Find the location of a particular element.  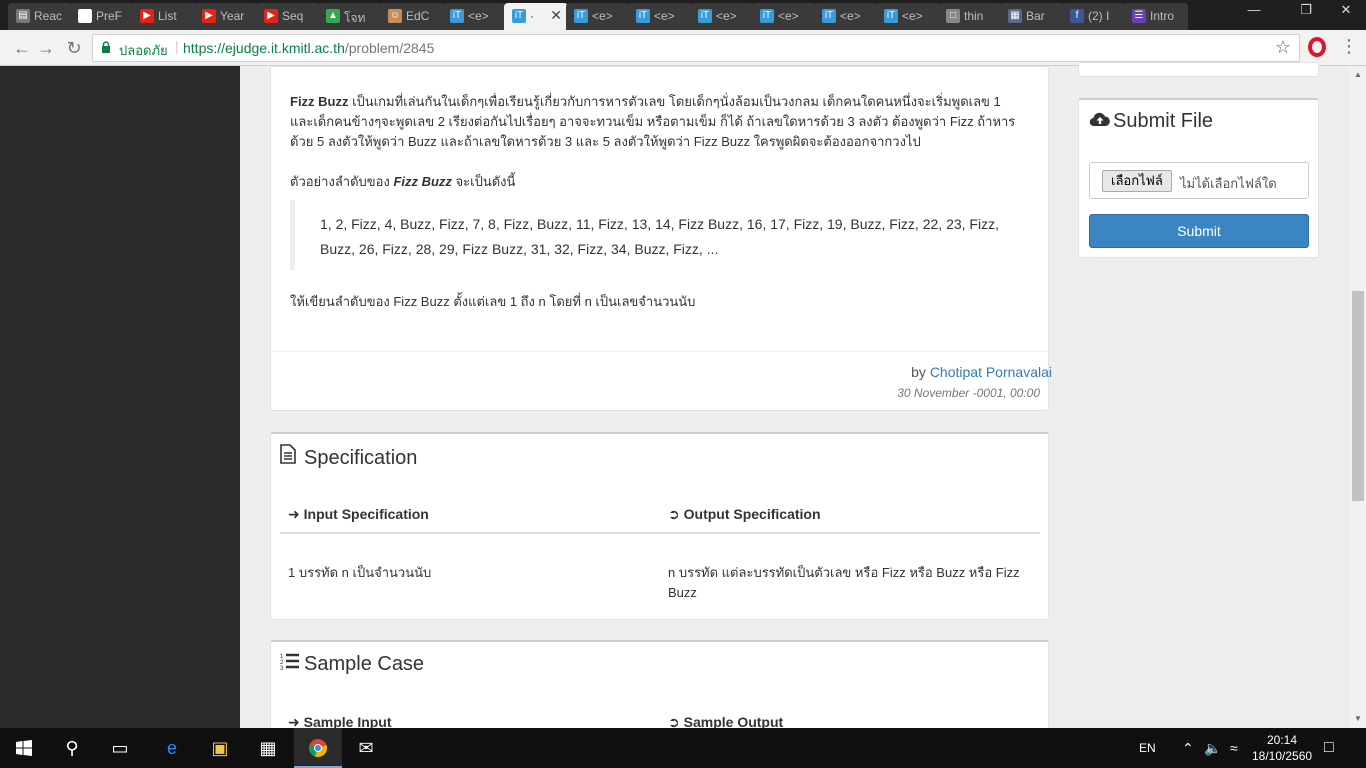

tab-label: Year is located at coordinates (232, 16).